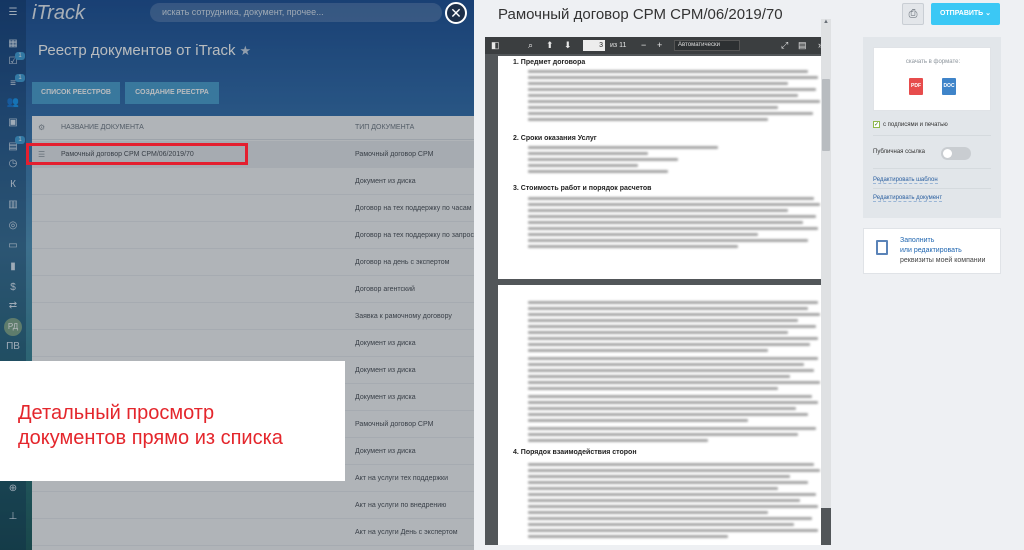 This screenshot has width=1024, height=550. Describe the element at coordinates (594, 45) in the screenshot. I see `page-number-input: 3` at that location.